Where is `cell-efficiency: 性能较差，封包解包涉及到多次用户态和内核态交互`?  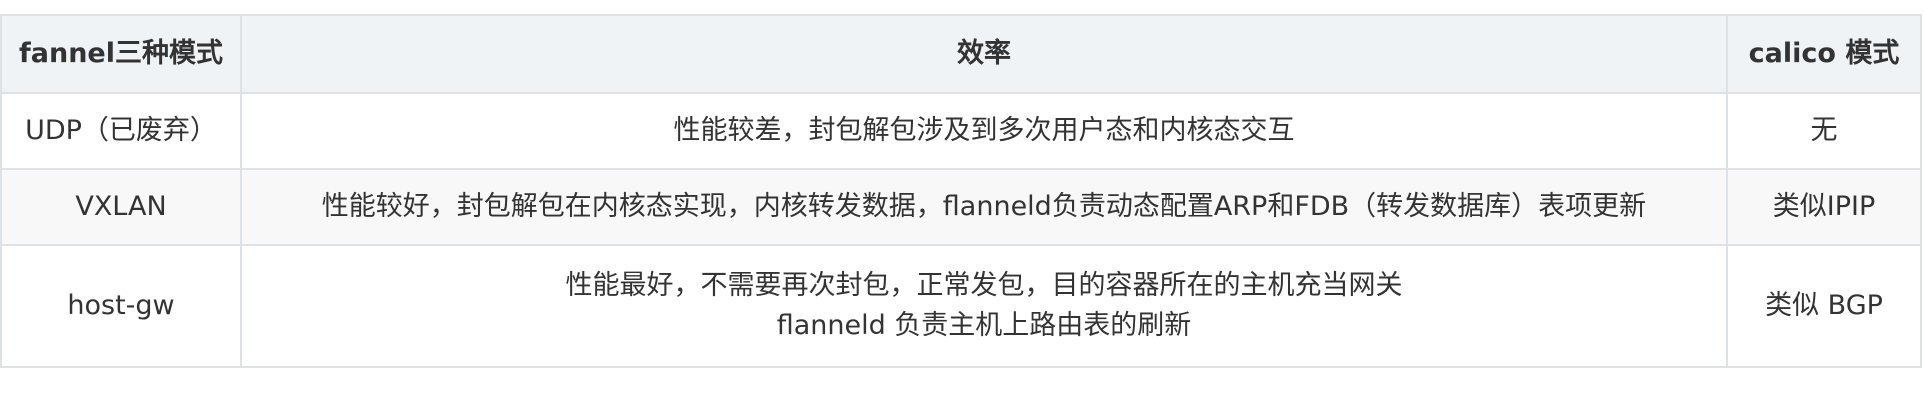 cell-efficiency: 性能较差，封包解包涉及到多次用户态和内核态交互 is located at coordinates (984, 131).